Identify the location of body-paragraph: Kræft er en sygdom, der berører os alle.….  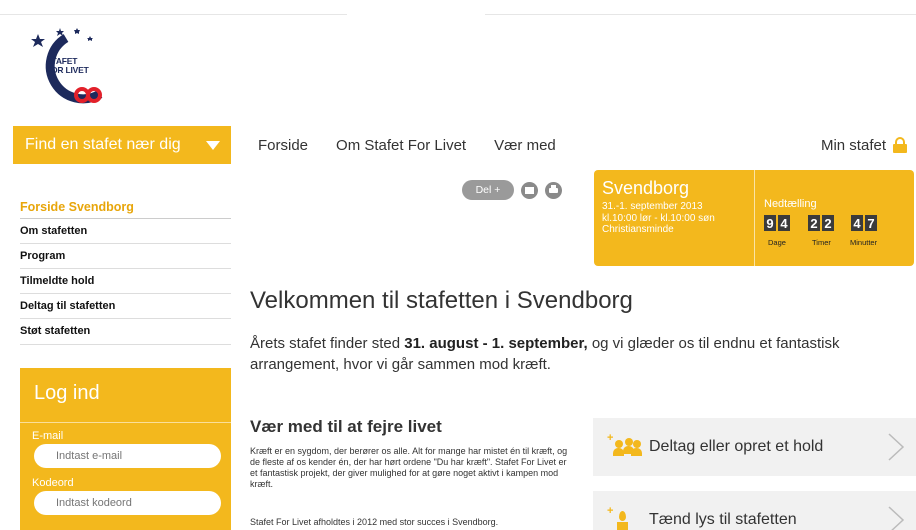
(409, 467).